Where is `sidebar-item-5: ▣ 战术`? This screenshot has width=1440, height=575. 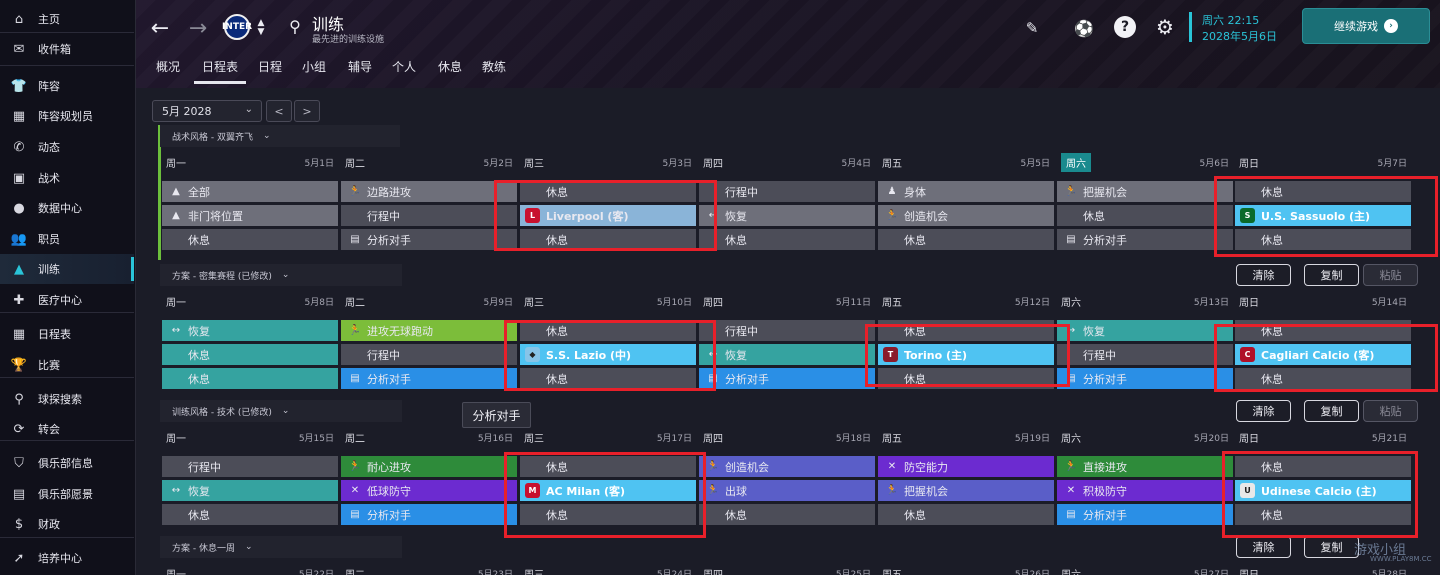 sidebar-item-5: ▣ 战术 is located at coordinates (67, 178).